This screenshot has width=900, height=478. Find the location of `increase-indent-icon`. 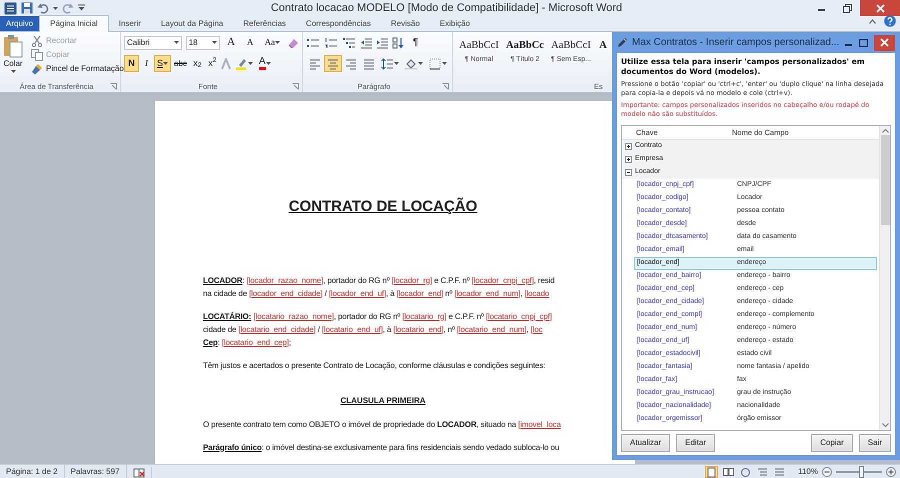

increase-indent-icon is located at coordinates (382, 42).